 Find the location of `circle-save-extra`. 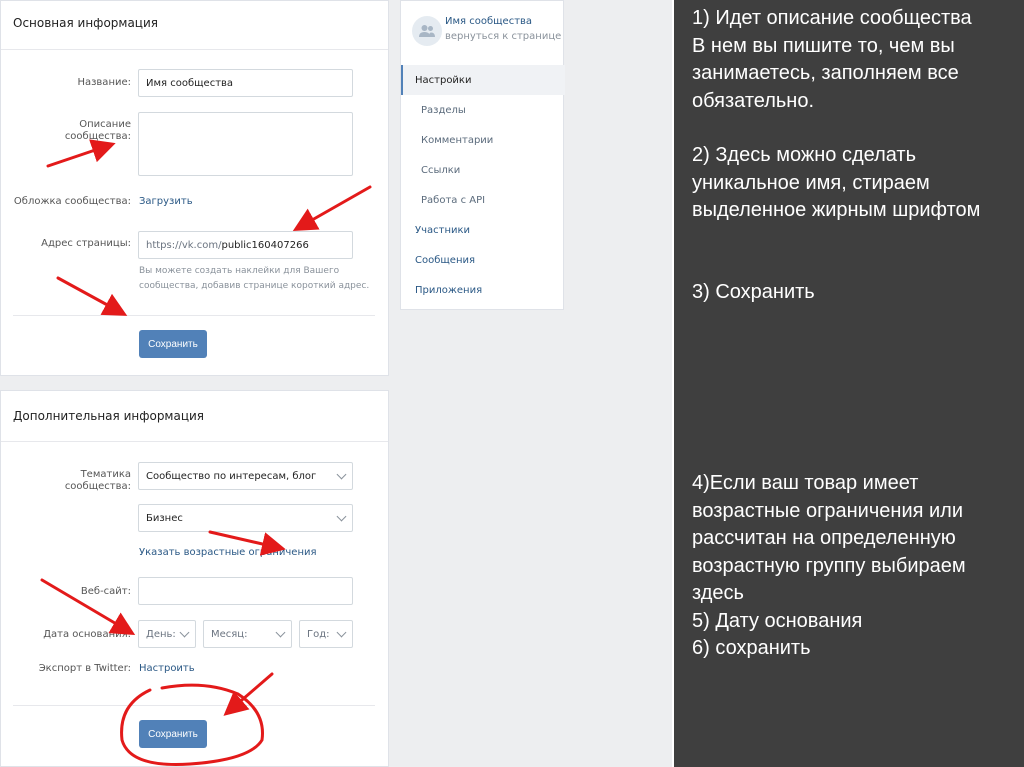

circle-save-extra is located at coordinates (192, 724).